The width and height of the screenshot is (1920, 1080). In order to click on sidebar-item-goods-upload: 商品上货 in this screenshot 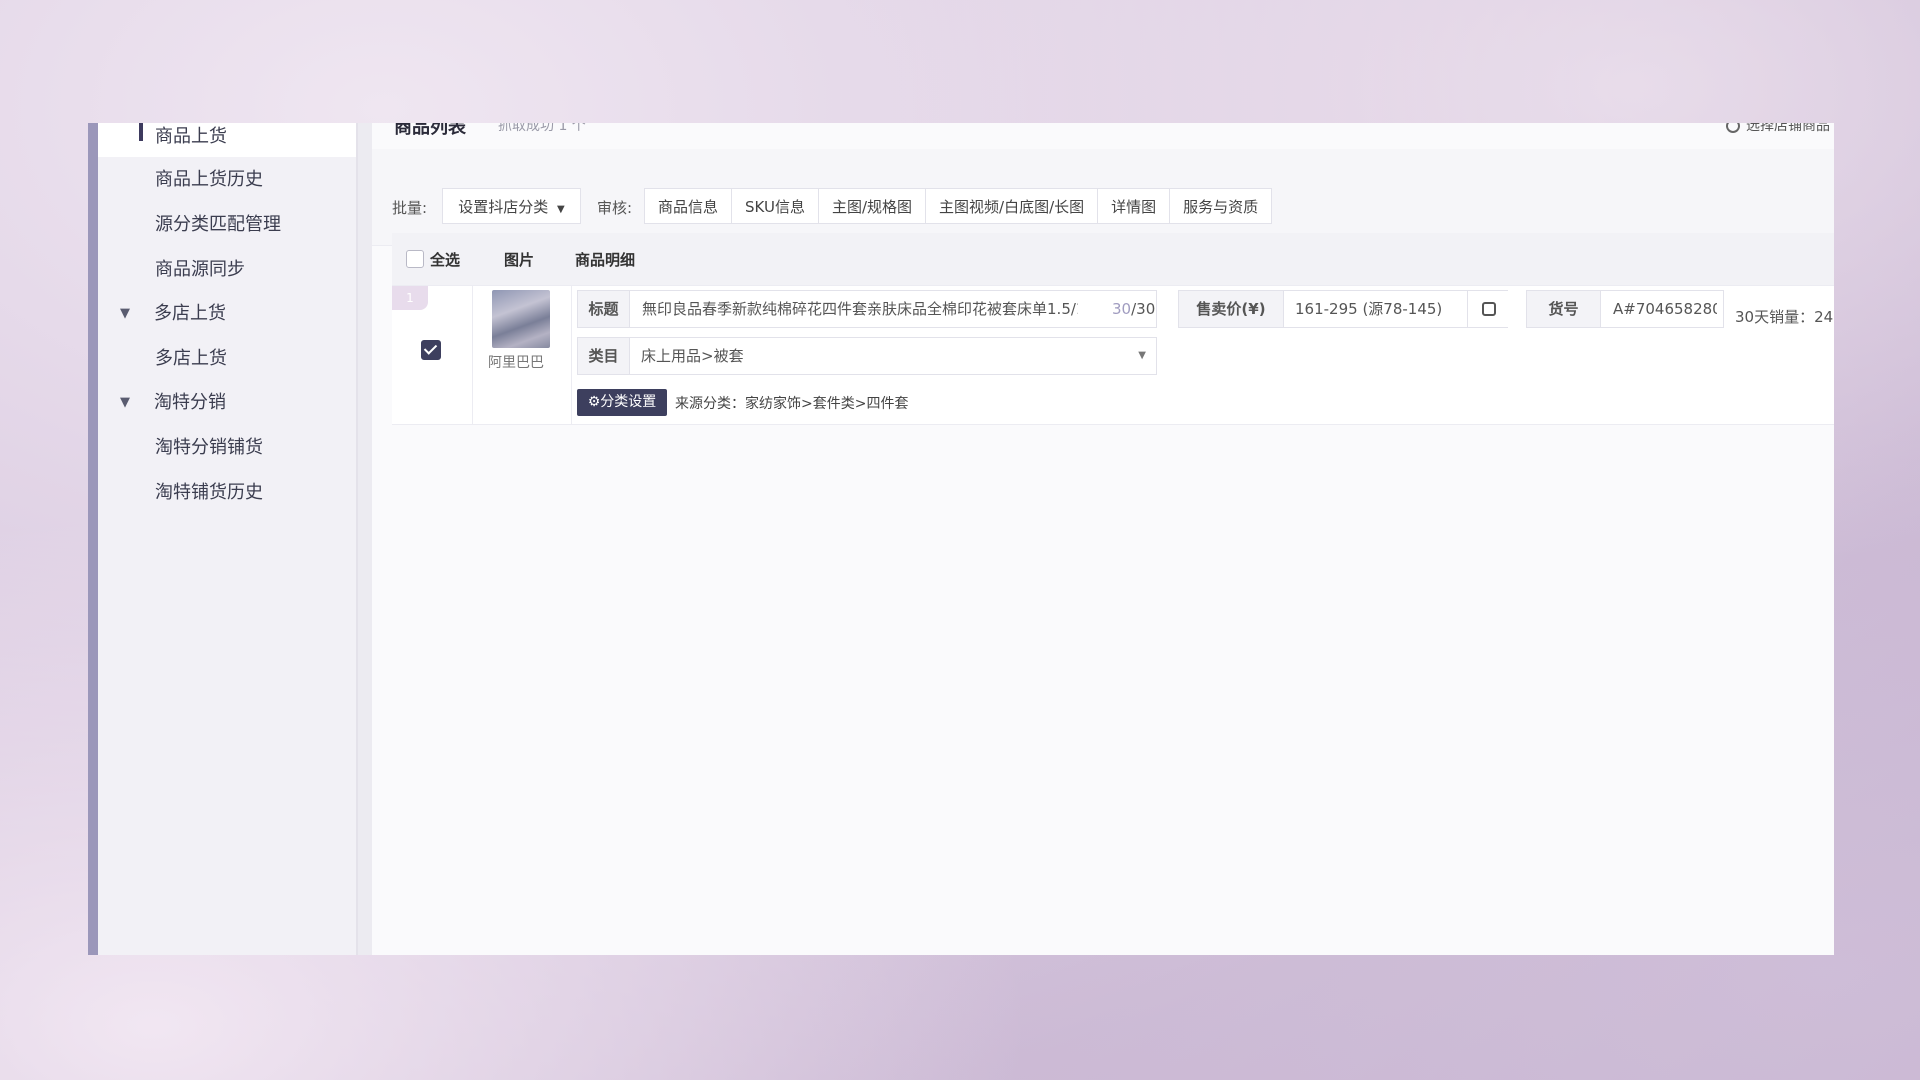, I will do `click(227, 140)`.